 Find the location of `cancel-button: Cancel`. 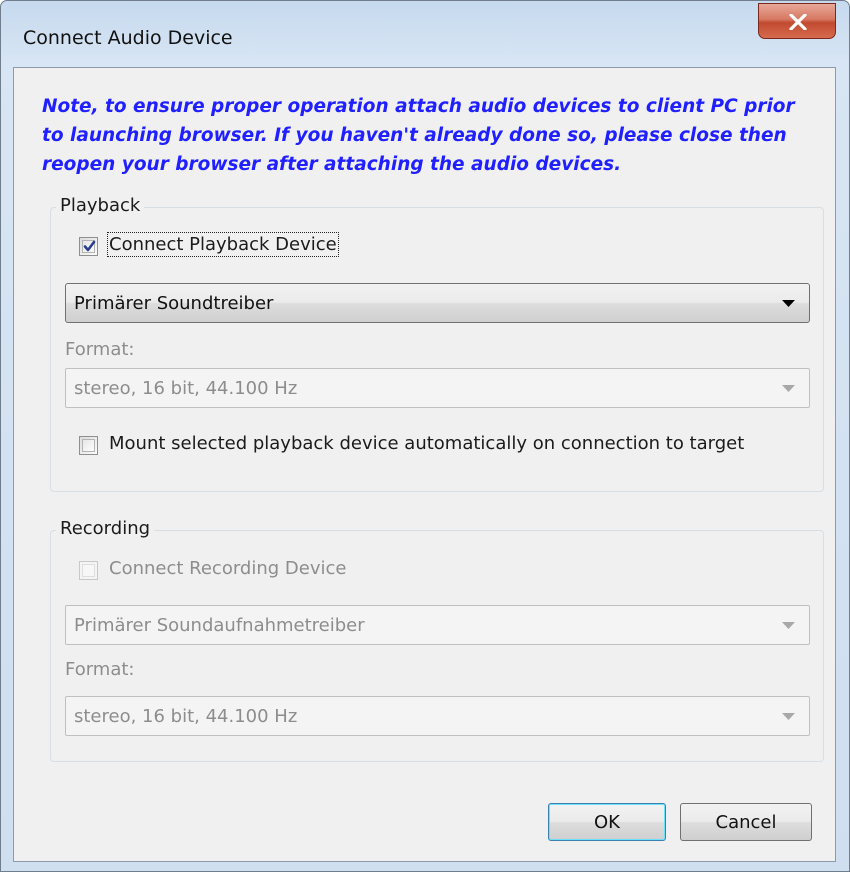

cancel-button: Cancel is located at coordinates (746, 822).